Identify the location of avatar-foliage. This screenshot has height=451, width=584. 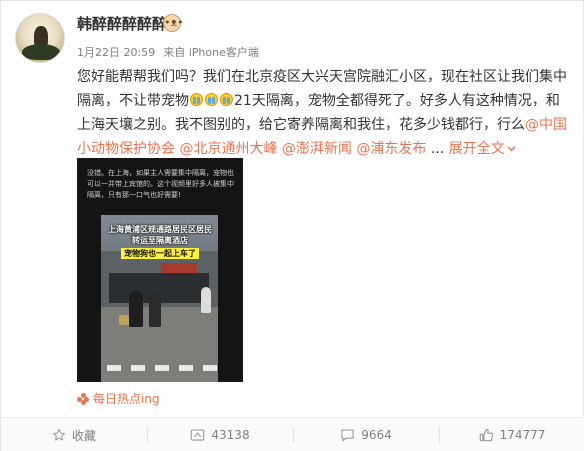
(41, 52).